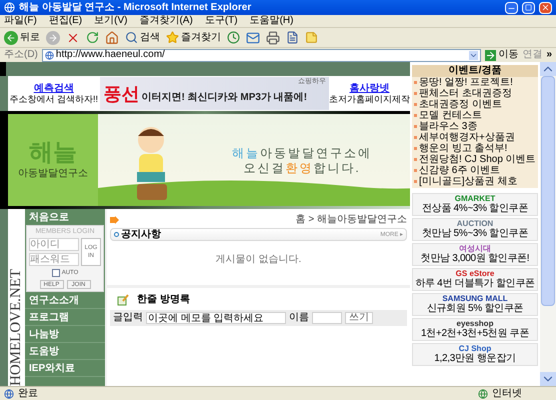 The width and height of the screenshot is (556, 400). I want to click on input-label: 글입력, so click(128, 318).